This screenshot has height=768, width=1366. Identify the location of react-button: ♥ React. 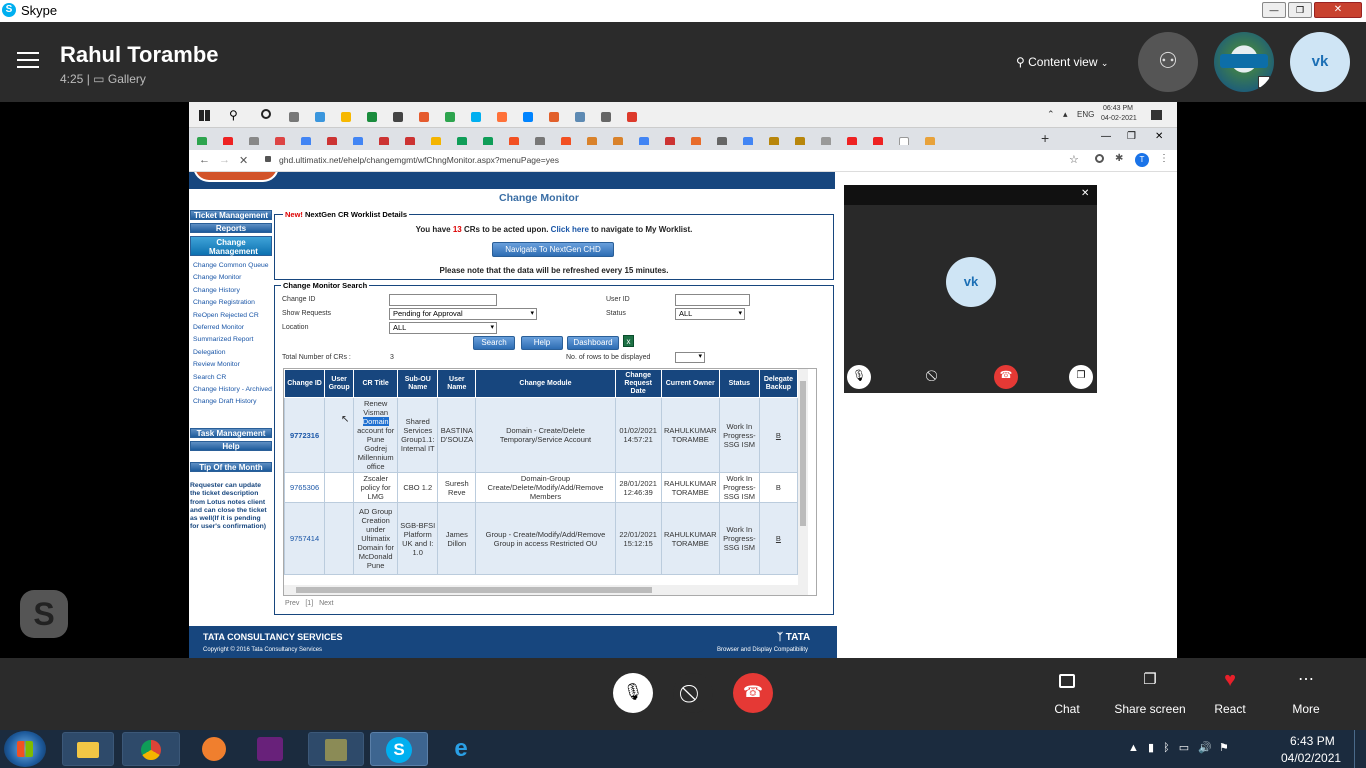
(1230, 695).